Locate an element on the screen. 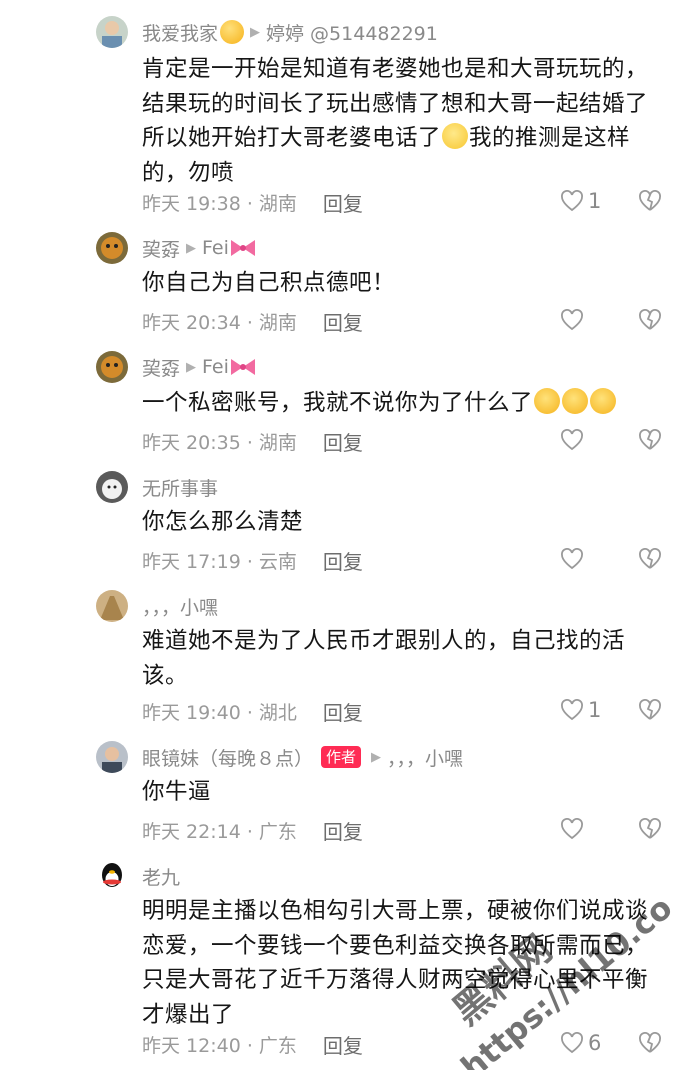 This screenshot has height=1071, width=690. username: 无所事事 is located at coordinates (180, 487).